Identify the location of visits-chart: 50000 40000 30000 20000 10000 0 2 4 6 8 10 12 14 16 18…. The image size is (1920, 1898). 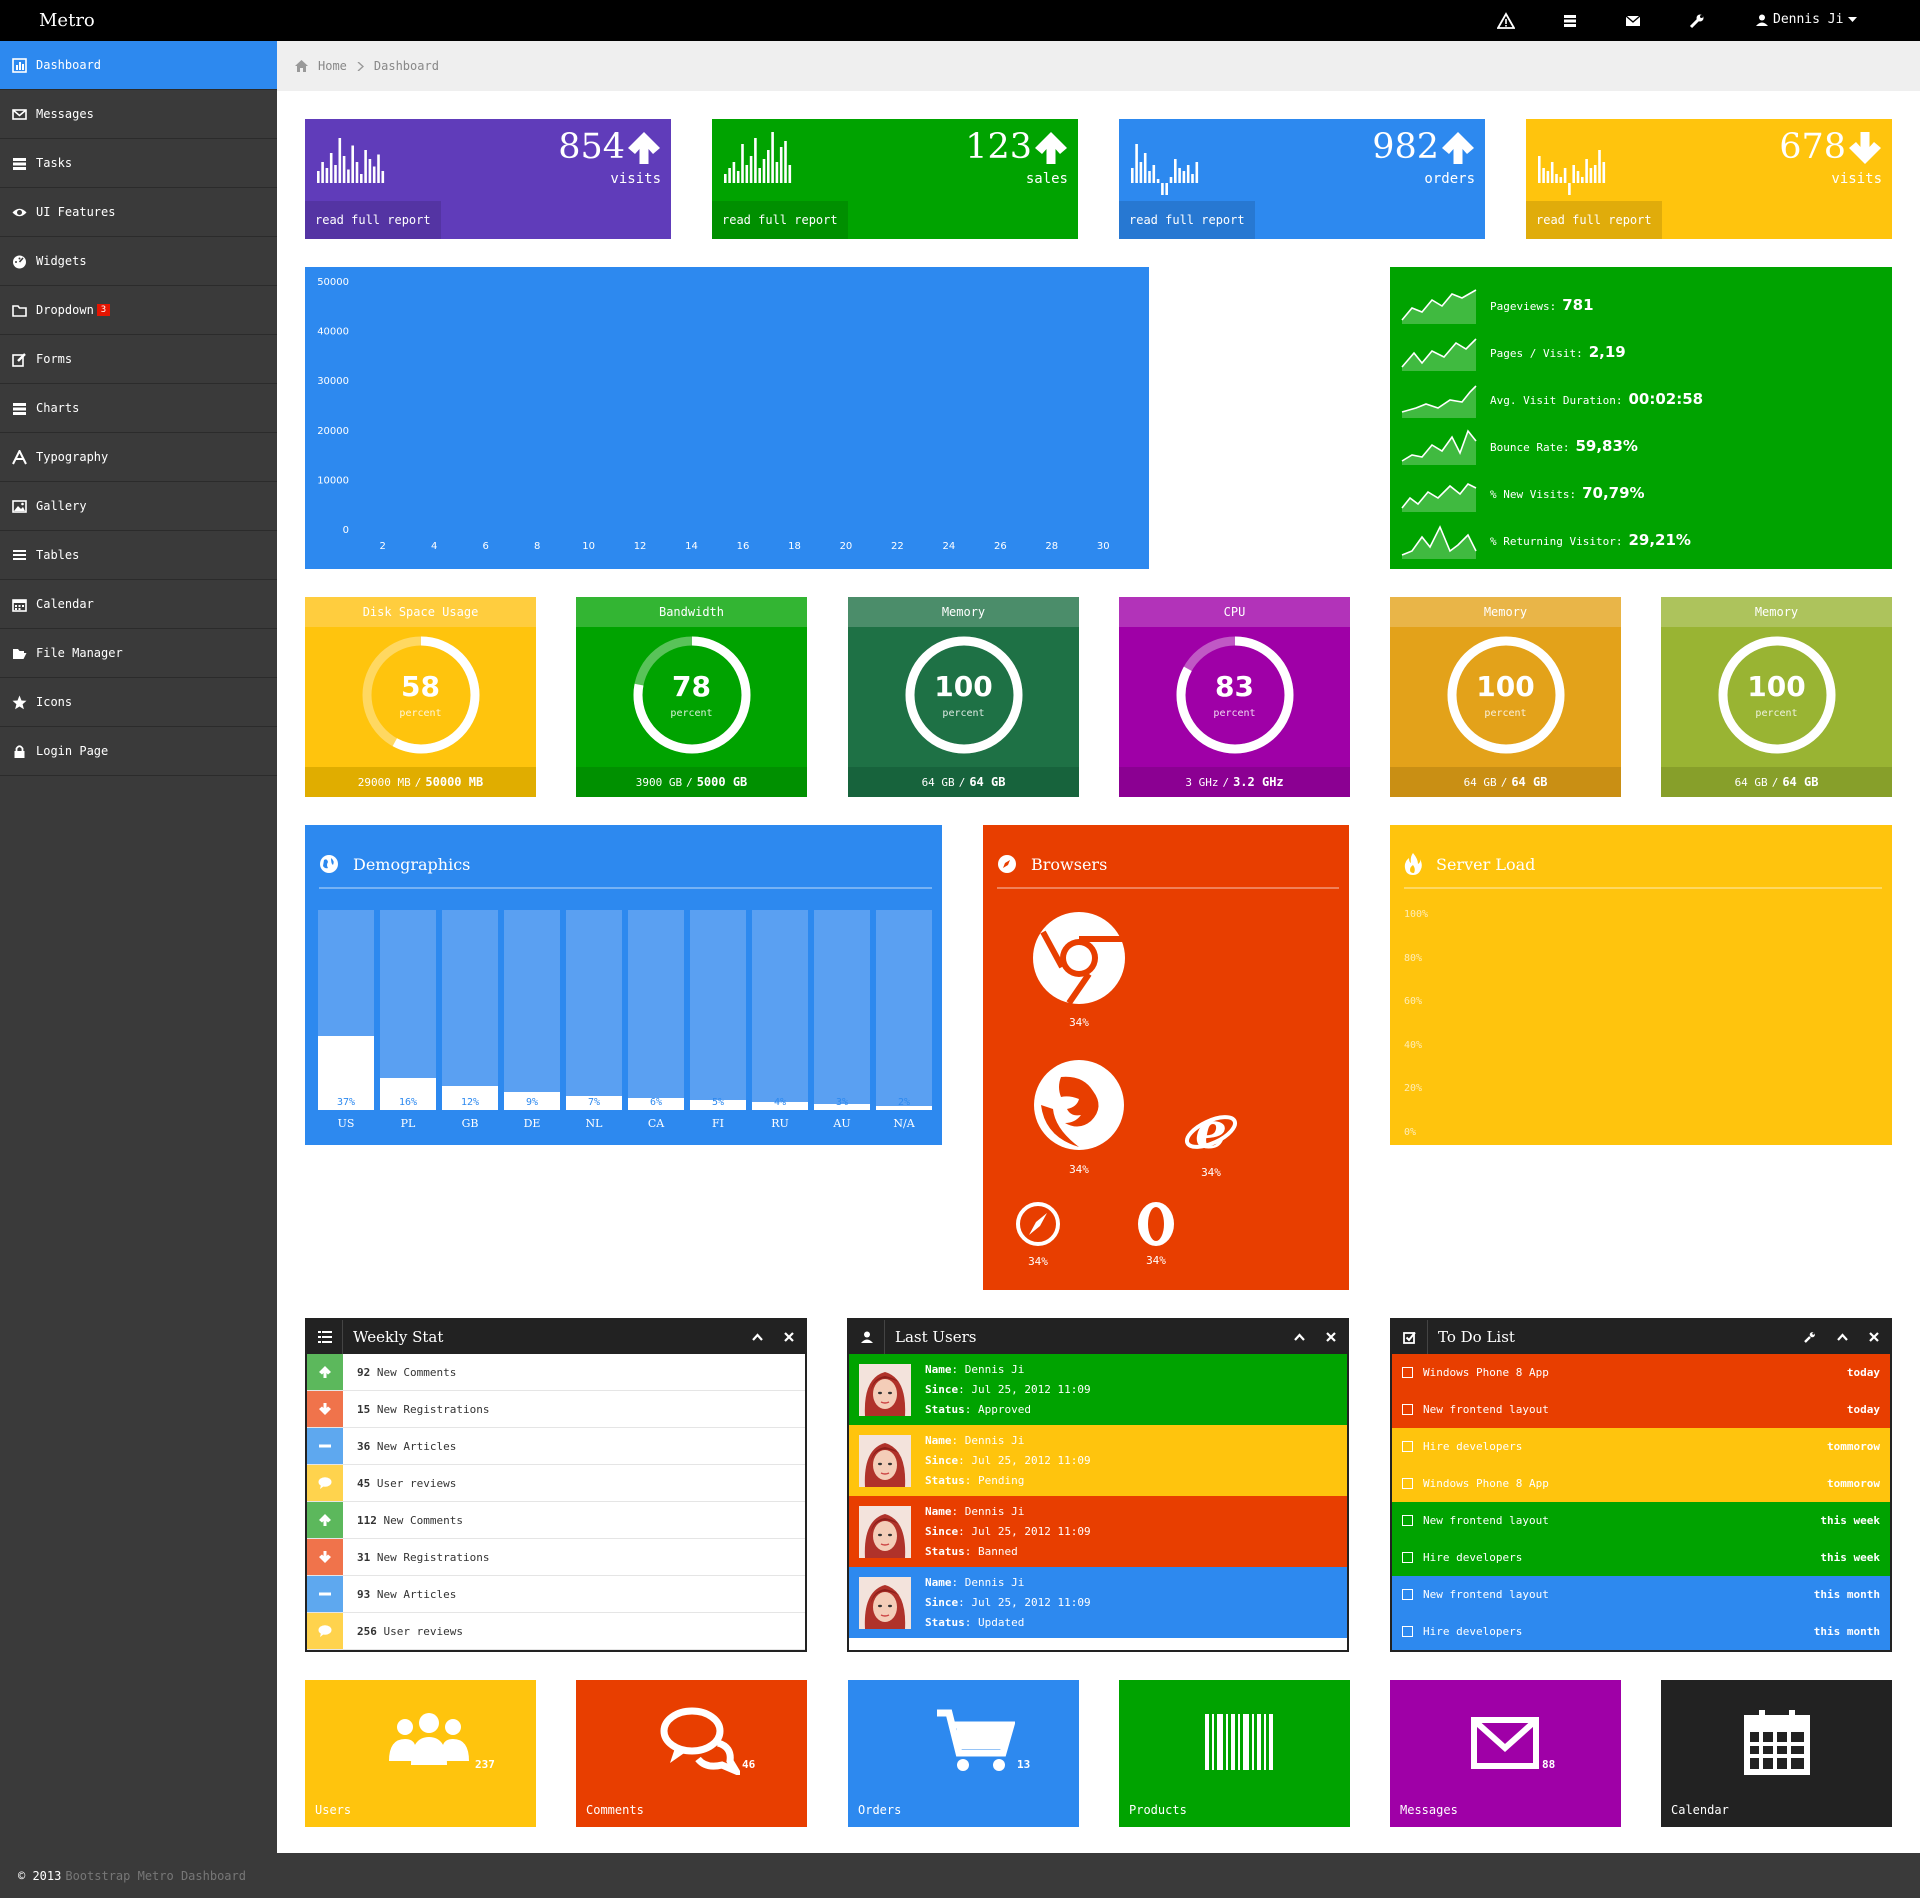
(727, 418).